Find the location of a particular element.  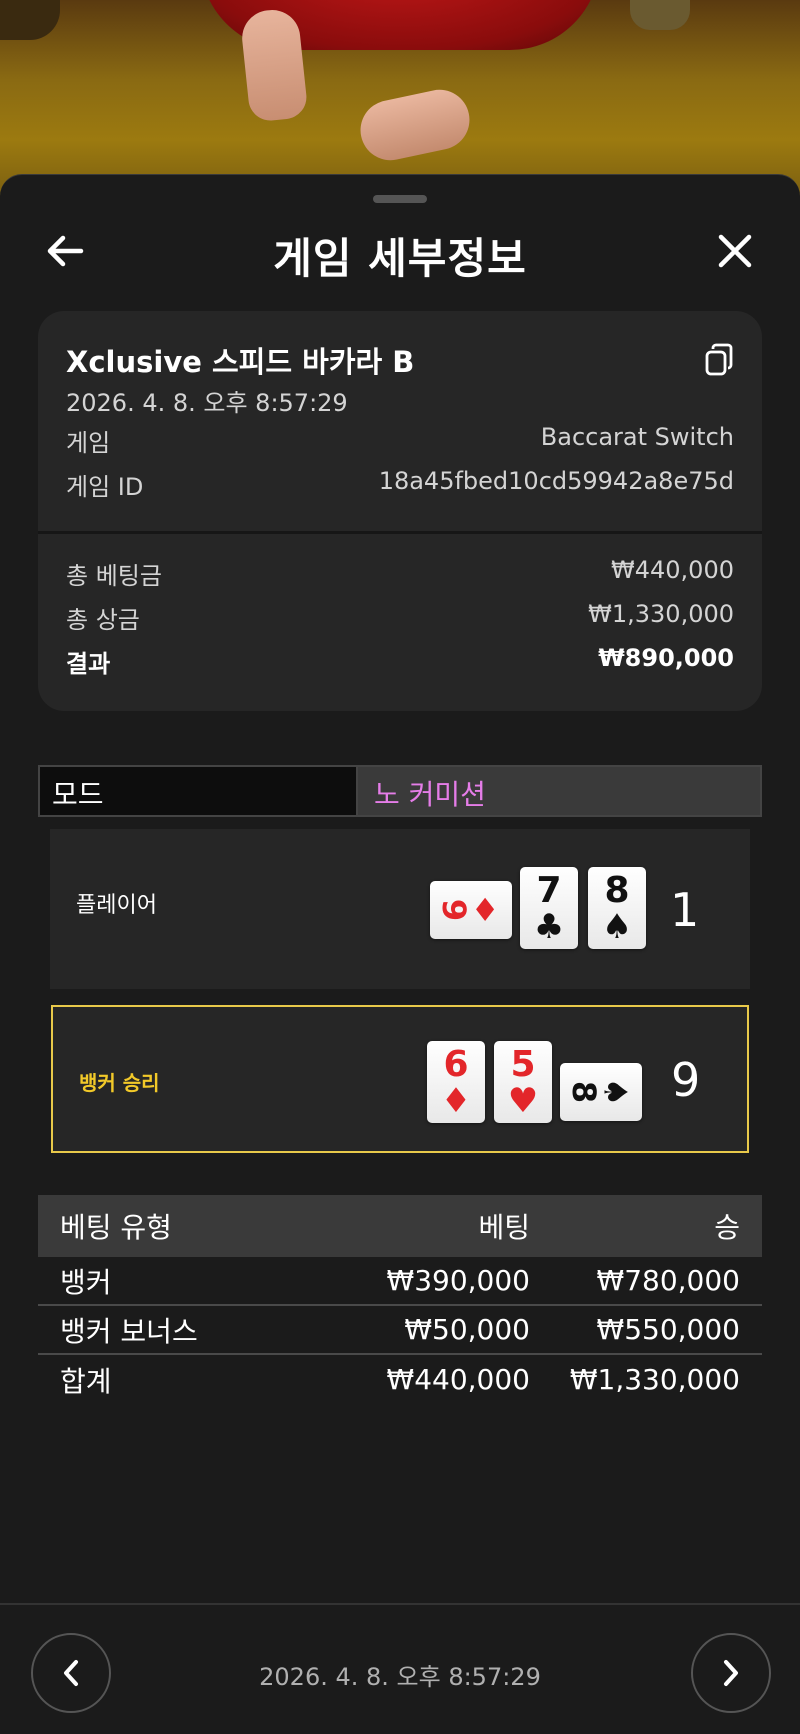

close-icon is located at coordinates (735, 251).